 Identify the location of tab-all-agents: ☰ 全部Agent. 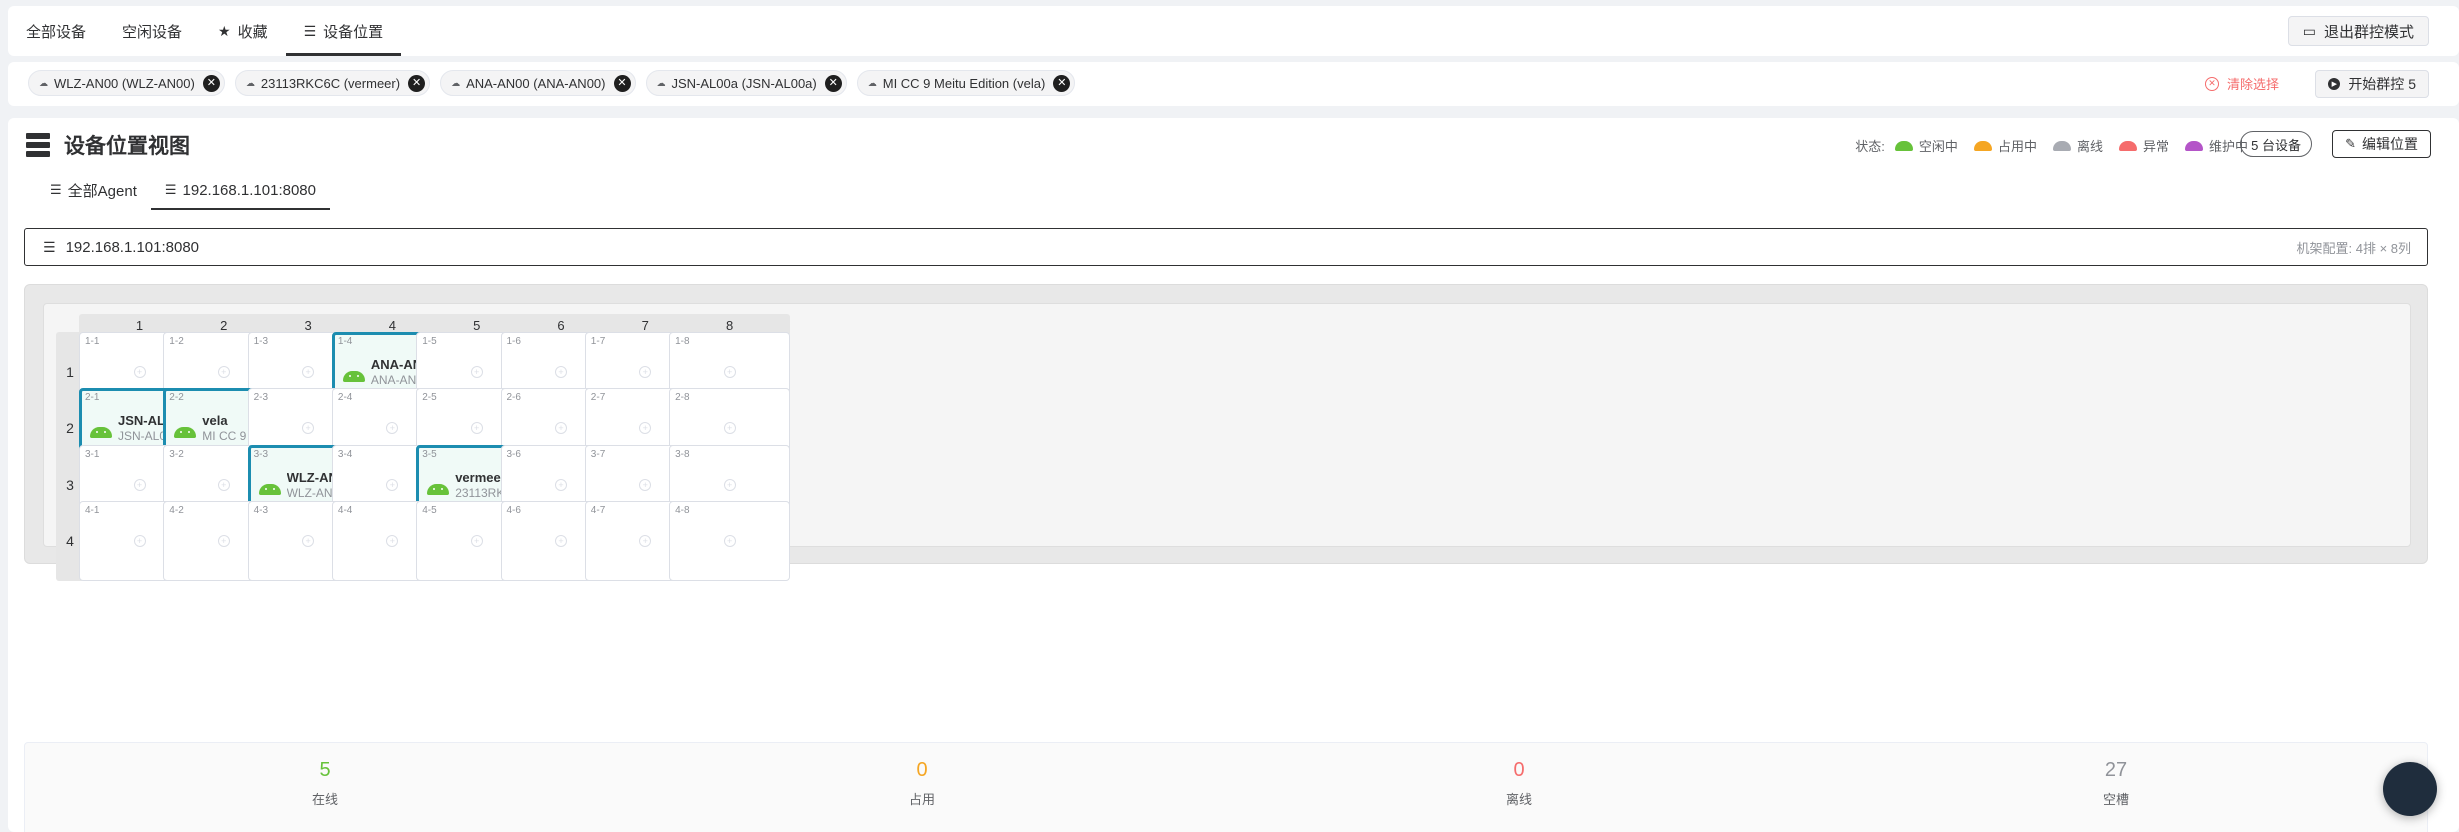
(93, 190).